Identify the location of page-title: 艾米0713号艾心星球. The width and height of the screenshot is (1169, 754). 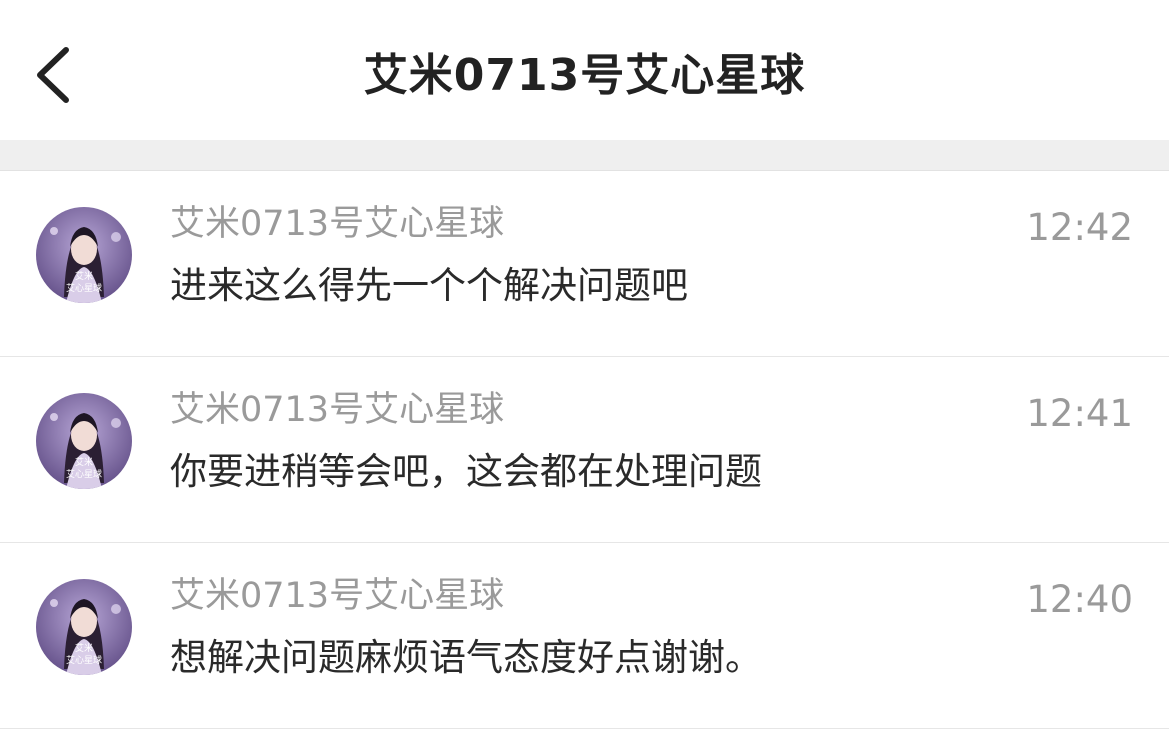
(584, 75).